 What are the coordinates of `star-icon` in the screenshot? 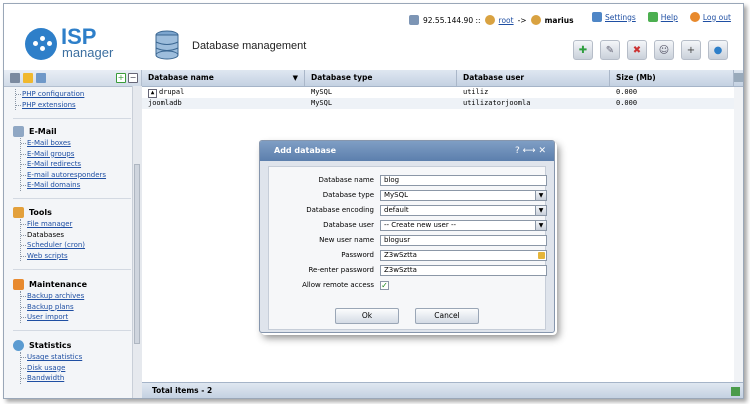 It's located at (28, 78).